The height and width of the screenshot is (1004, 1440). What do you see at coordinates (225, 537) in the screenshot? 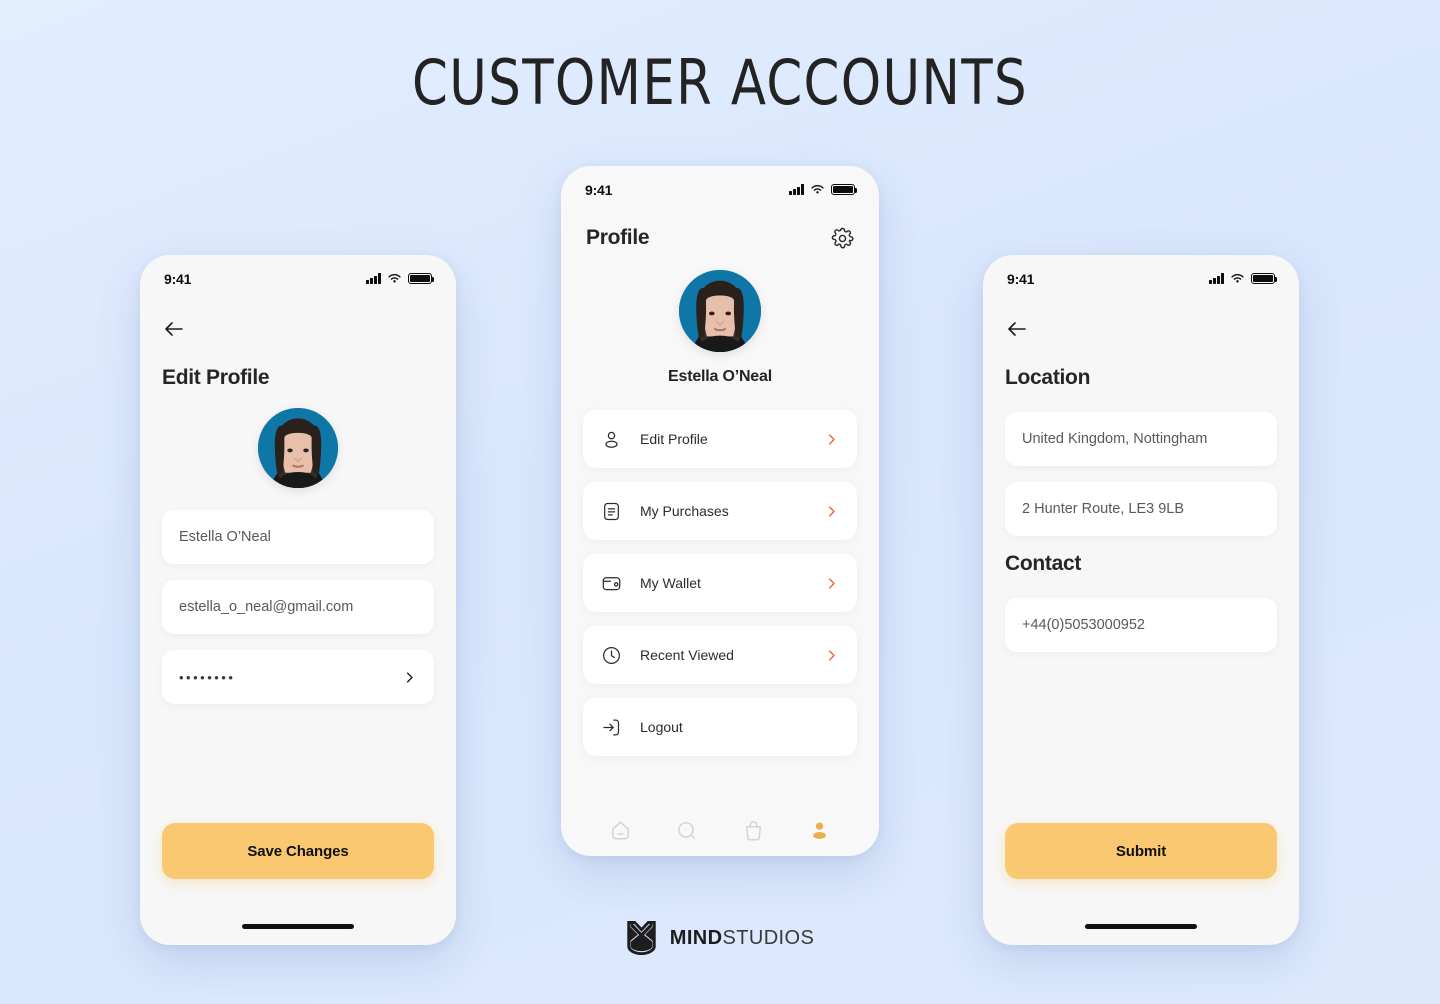
I see `name-field-value: Estella O’Neal` at bounding box center [225, 537].